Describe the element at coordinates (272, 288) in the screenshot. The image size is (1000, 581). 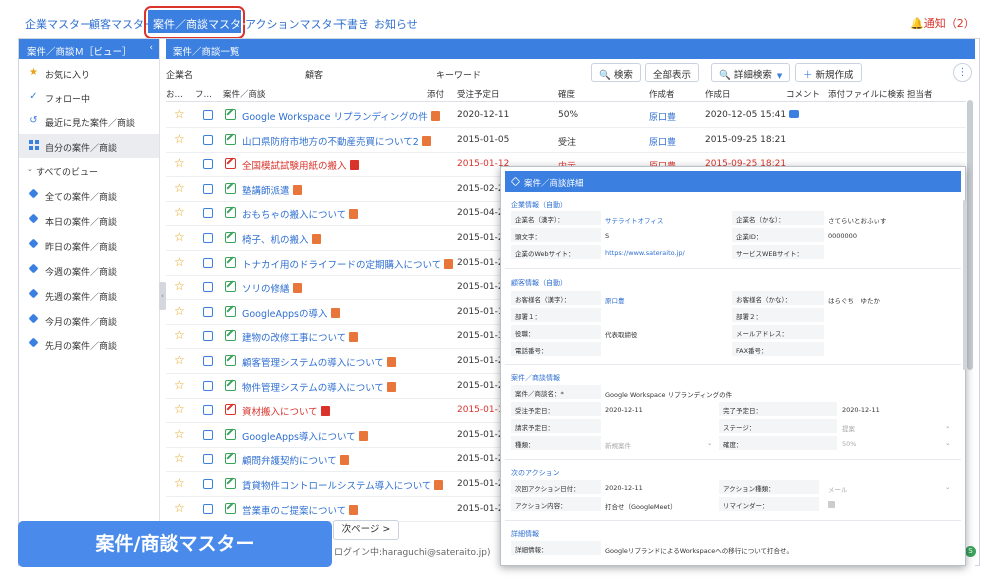
I see `deal-name-link: ソリの修繕` at that location.